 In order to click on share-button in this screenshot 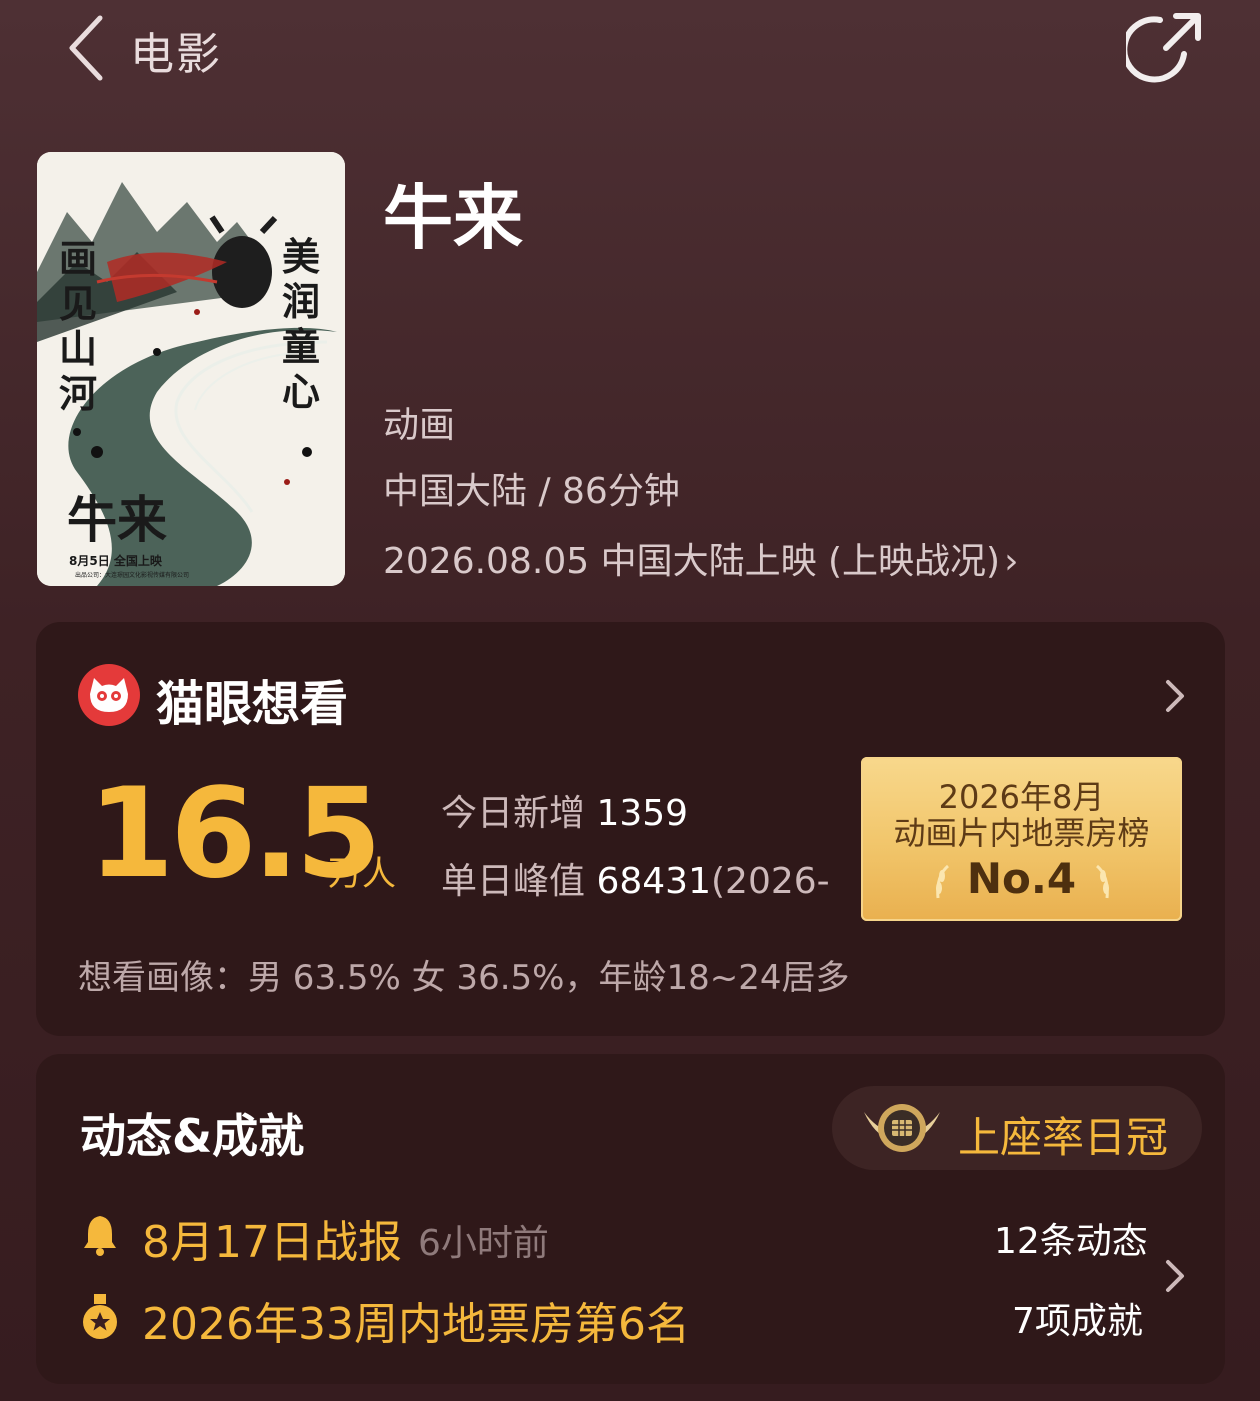, I will do `click(1163, 48)`.